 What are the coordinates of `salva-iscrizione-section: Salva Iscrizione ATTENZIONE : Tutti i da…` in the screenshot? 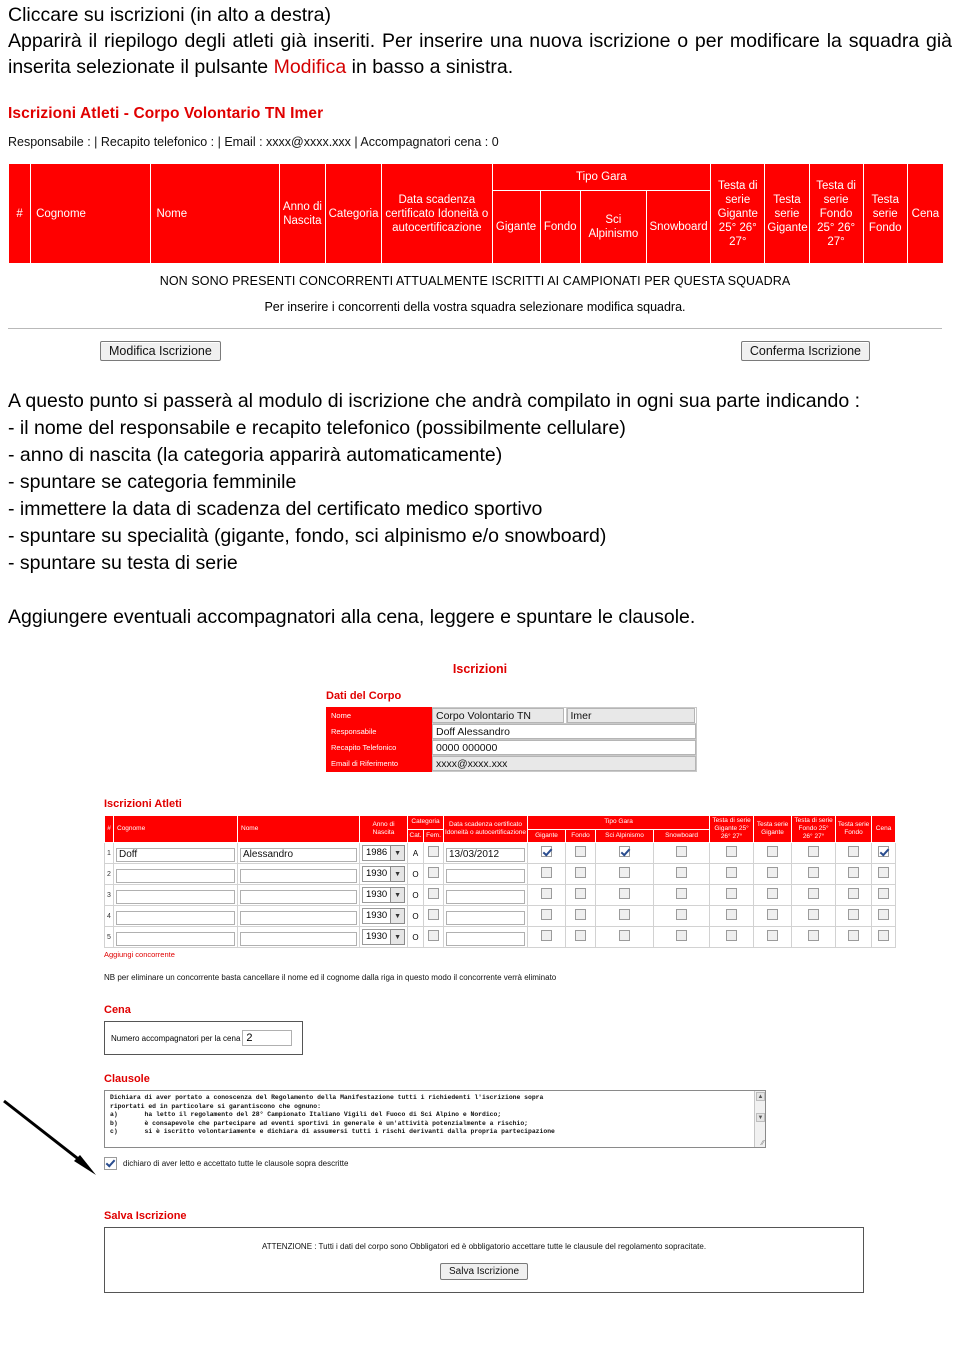 It's located at (532, 1251).